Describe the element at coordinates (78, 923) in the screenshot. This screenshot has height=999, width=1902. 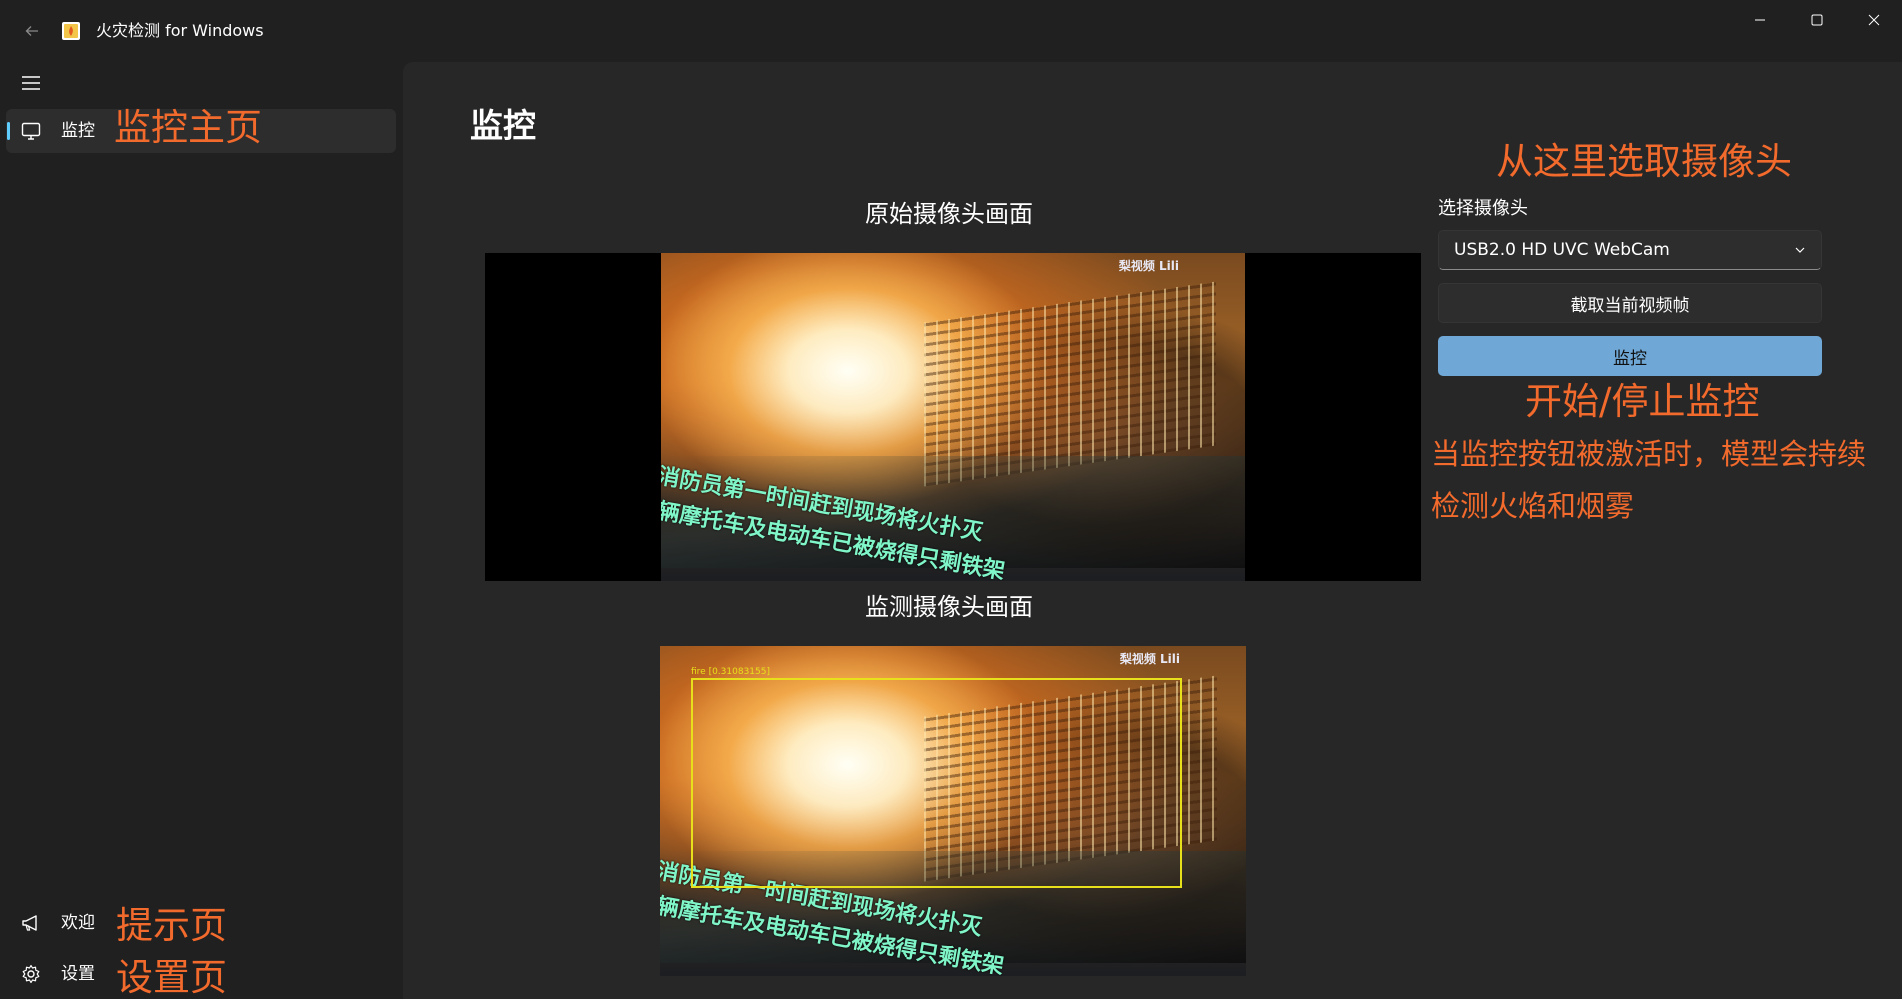
I see `sidebar-item-label: 欢迎` at that location.